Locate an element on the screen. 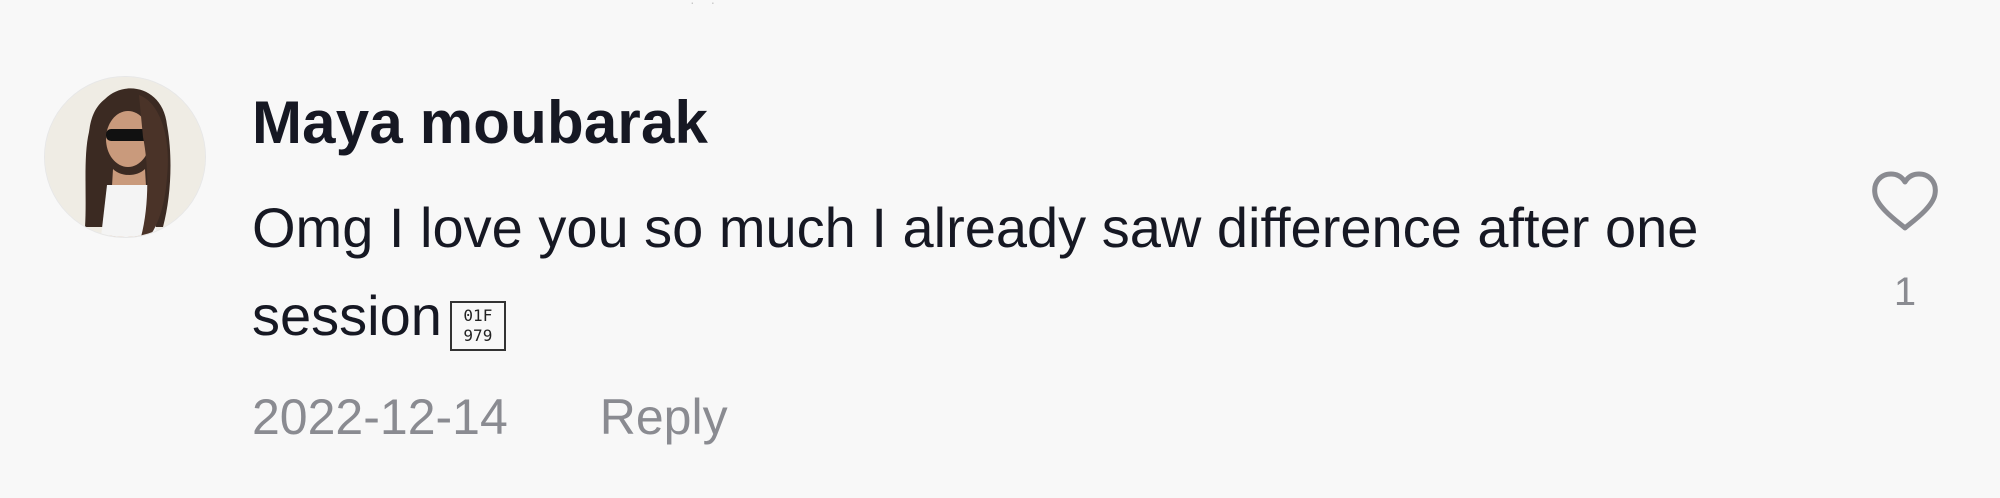  reply-button: Reply is located at coordinates (664, 417).